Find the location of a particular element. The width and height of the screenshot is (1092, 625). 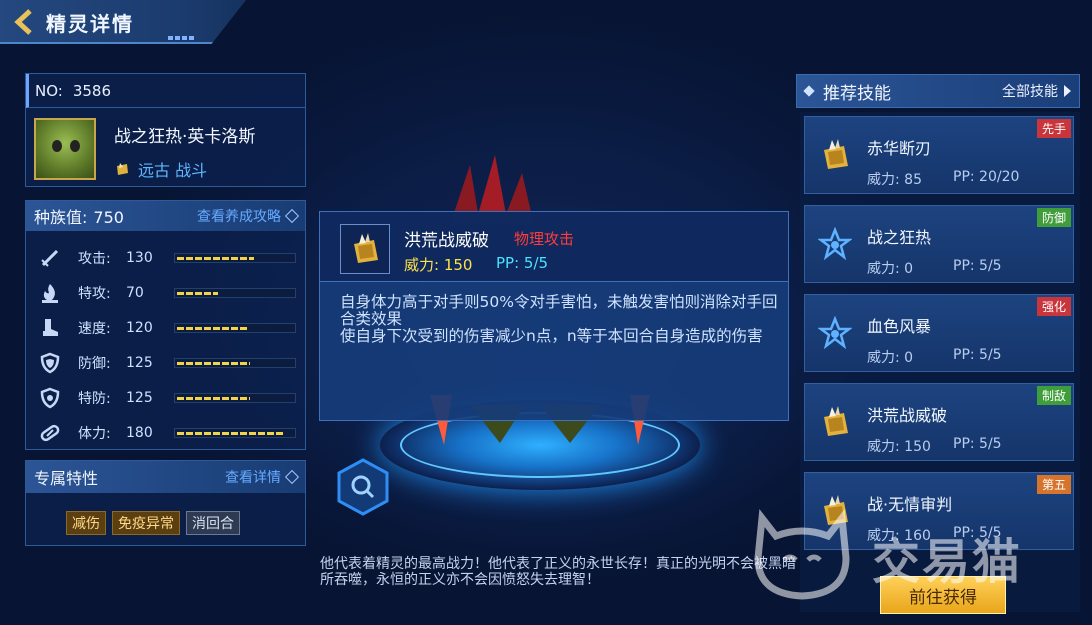

skill-name: 血色风暴 is located at coordinates (899, 326).